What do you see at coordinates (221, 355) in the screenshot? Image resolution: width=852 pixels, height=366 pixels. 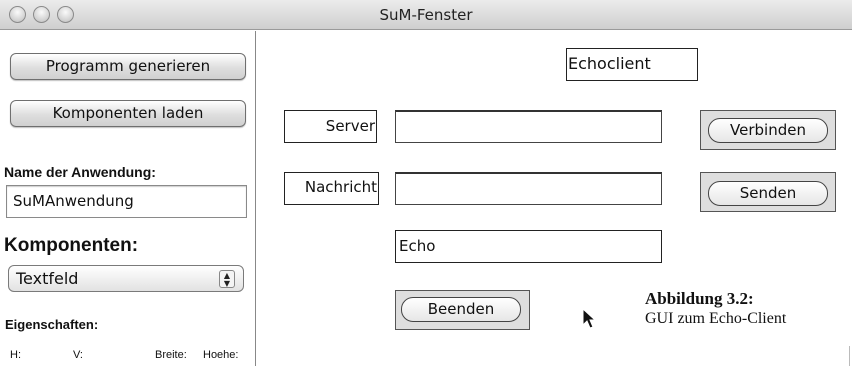 I see `prop-height-label: Hoehe:` at bounding box center [221, 355].